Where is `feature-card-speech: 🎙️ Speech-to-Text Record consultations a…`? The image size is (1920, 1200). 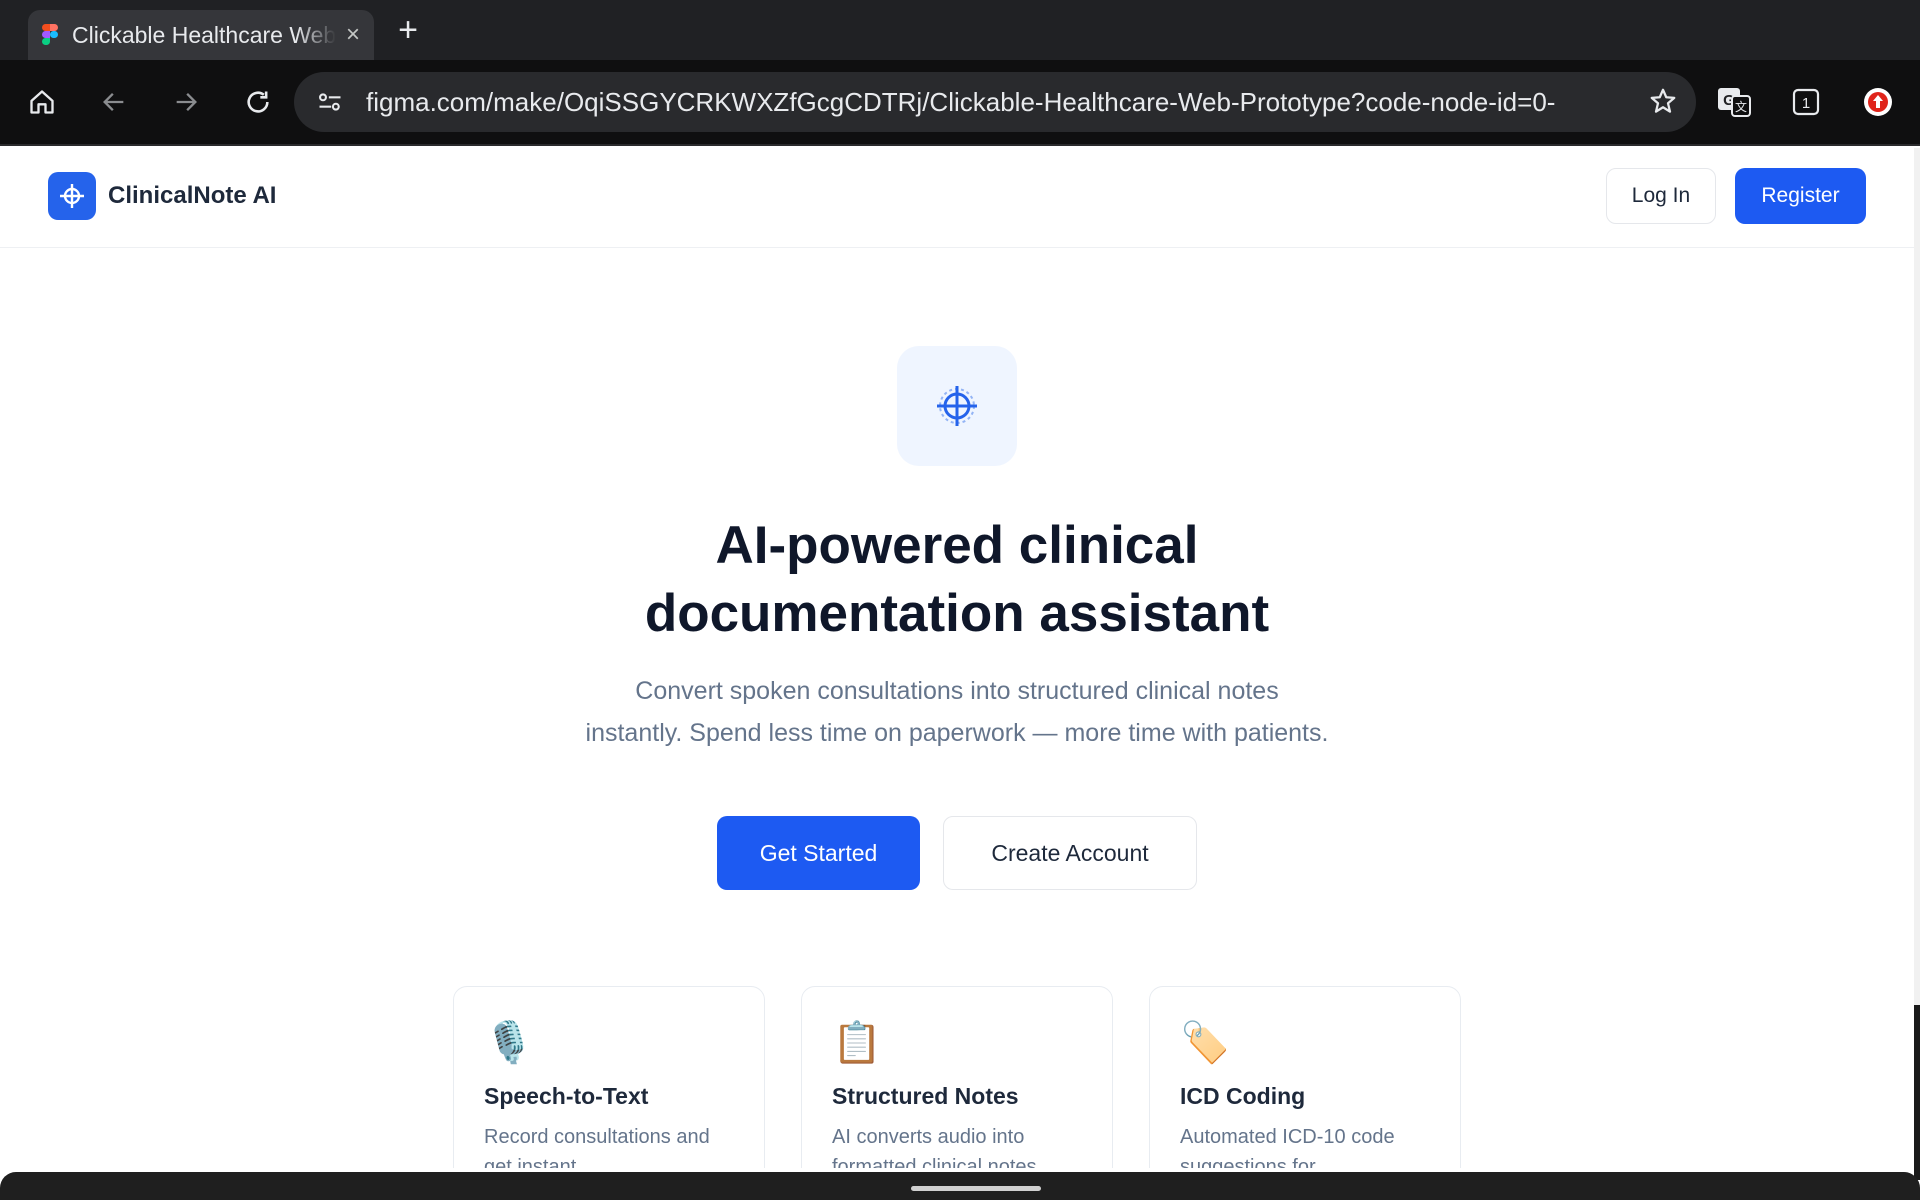
feature-card-speech: 🎙️ Speech-to-Text Record consultations a… is located at coordinates (609, 1077).